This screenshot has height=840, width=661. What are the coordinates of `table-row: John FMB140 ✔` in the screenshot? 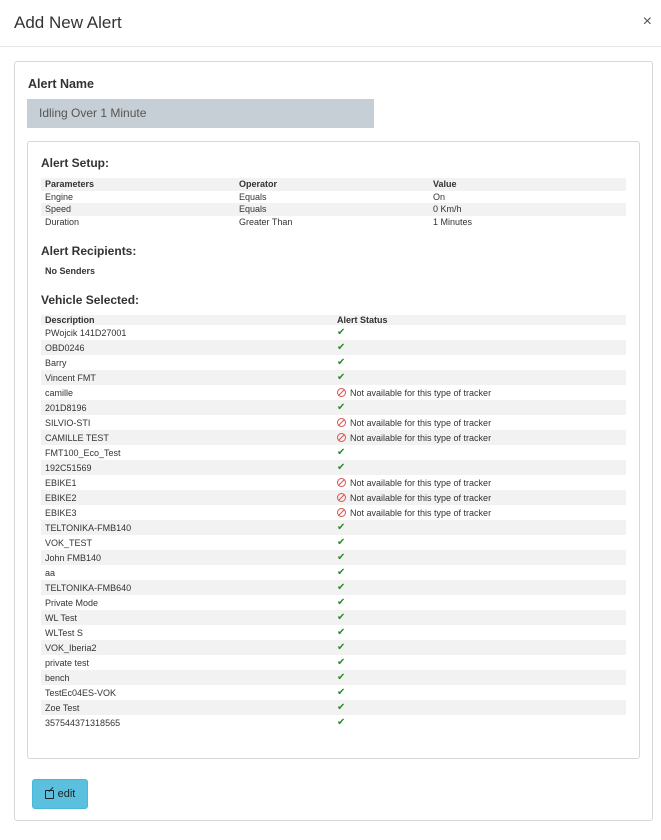 It's located at (333, 557).